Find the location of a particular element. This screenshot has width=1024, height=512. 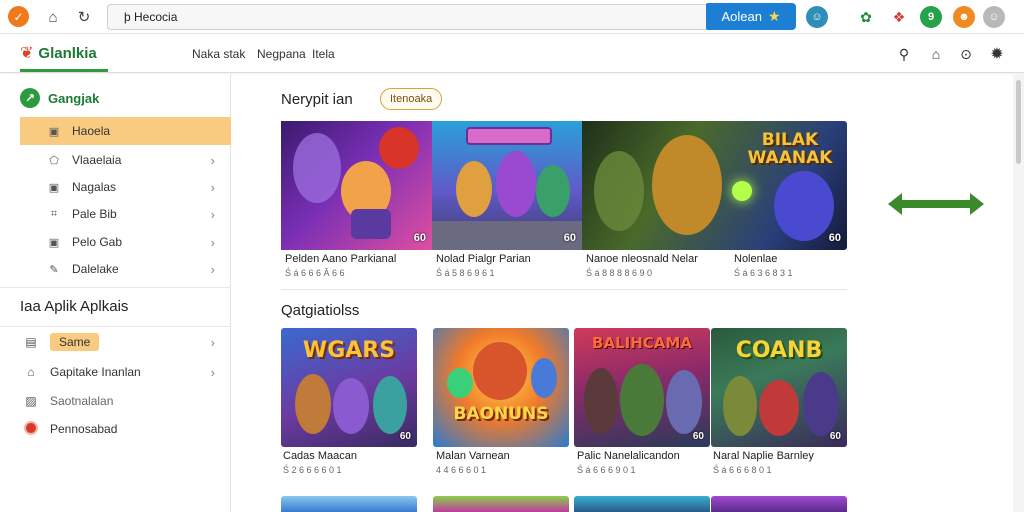

card-title-art: BALIHCAMA is located at coordinates (642, 343).